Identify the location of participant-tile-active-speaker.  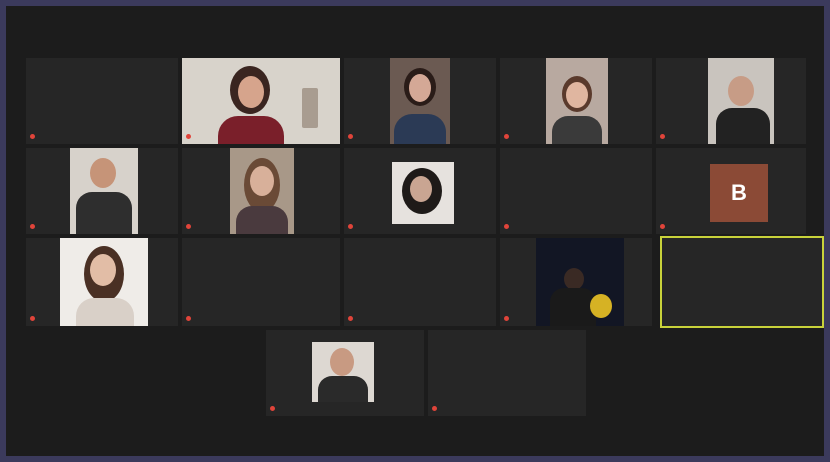
(742, 282).